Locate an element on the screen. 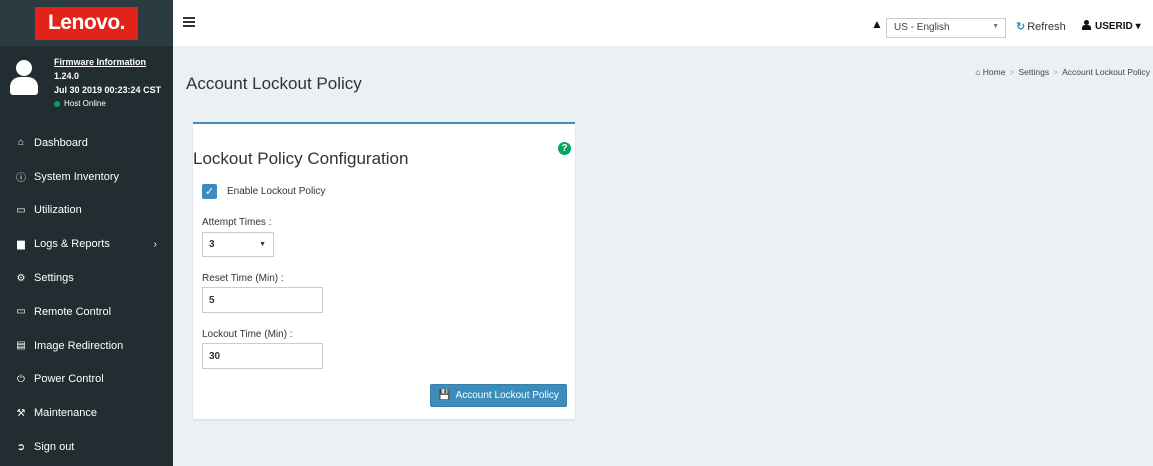 This screenshot has height=466, width=1153. sidebar-item-label: Image Redirection is located at coordinates (79, 345).